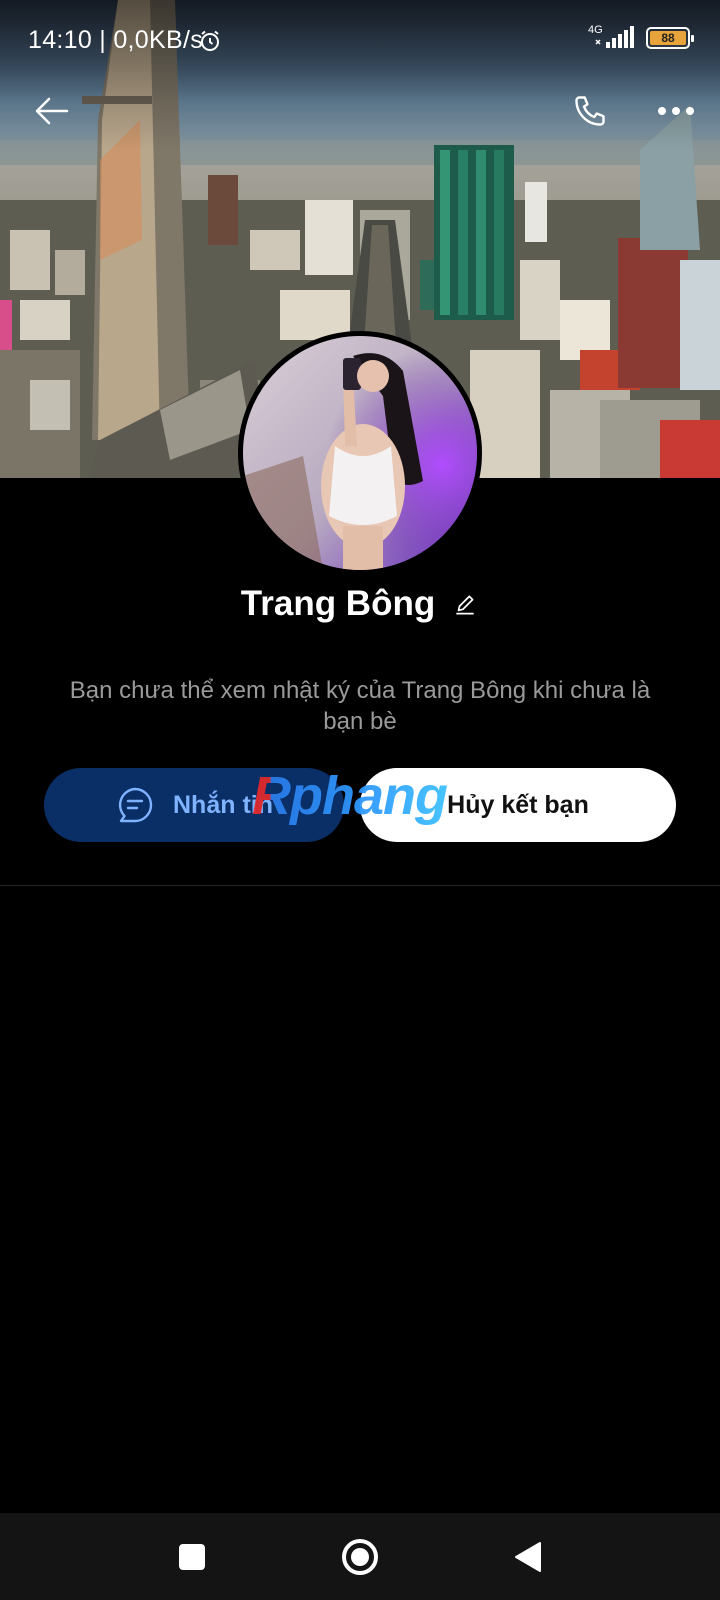 This screenshot has height=1600, width=720. Describe the element at coordinates (595, 30) in the screenshot. I see `network-type: 4G` at that location.